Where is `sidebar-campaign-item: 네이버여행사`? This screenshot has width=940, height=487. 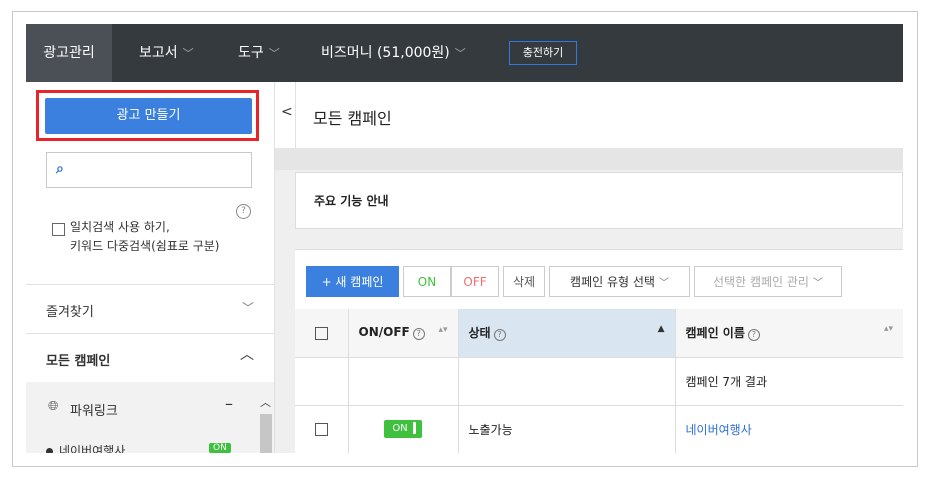 sidebar-campaign-item: 네이버여행사 is located at coordinates (85, 447).